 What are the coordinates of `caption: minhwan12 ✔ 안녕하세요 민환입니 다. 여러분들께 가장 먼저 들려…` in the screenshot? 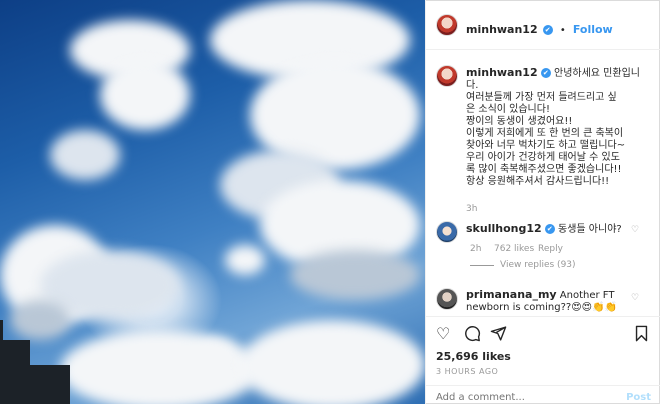 It's located at (561, 127).